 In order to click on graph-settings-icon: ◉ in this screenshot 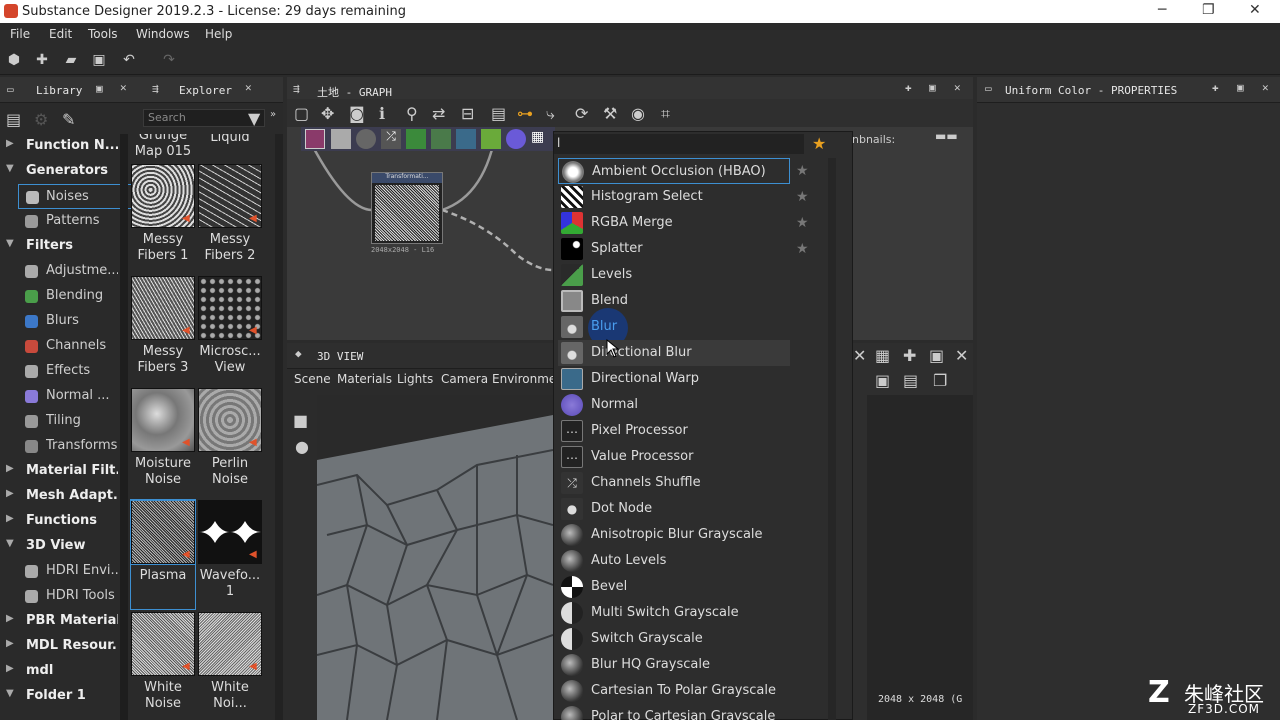, I will do `click(638, 113)`.